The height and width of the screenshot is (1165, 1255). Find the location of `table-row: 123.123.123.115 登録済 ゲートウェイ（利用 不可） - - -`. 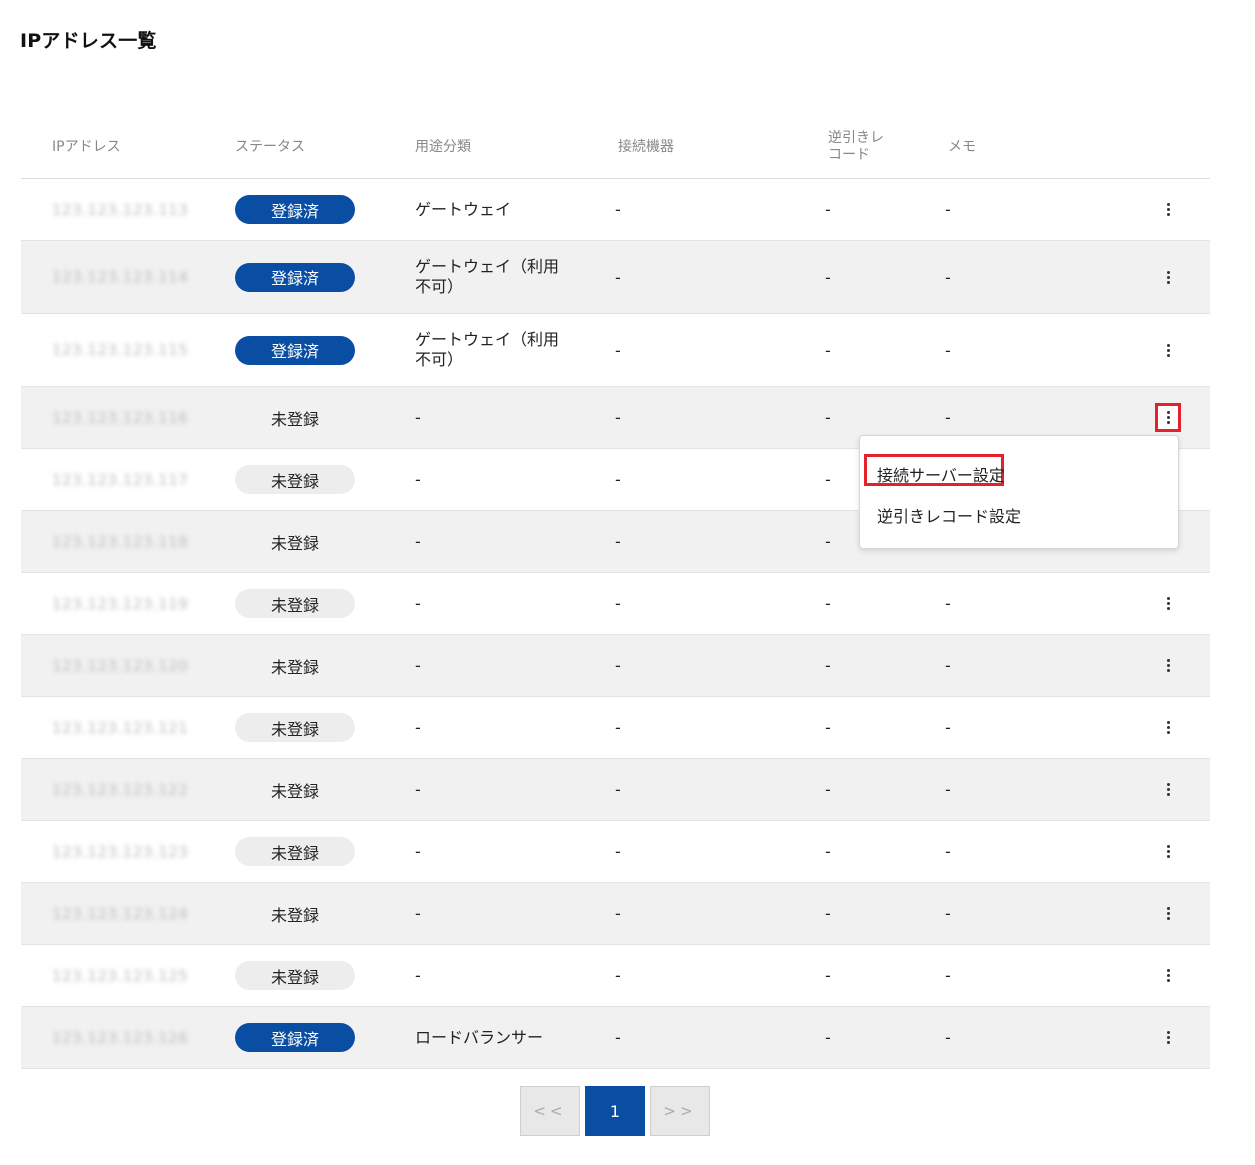

table-row: 123.123.123.115 登録済 ゲートウェイ（利用 不可） - - - is located at coordinates (615, 350).